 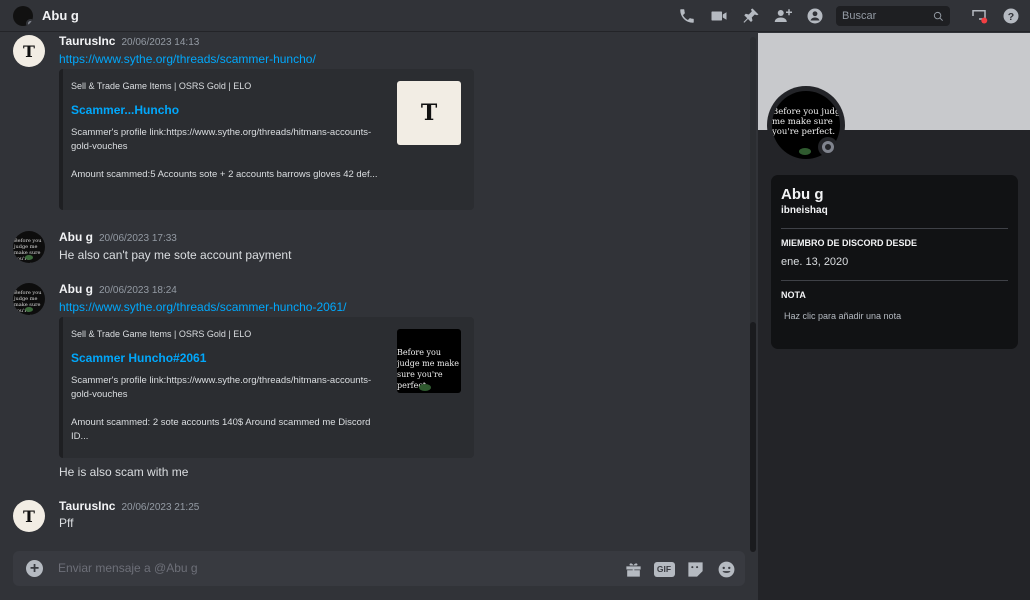 What do you see at coordinates (138, 238) in the screenshot?
I see `message-timestamp: 20/06/2023 17:33` at bounding box center [138, 238].